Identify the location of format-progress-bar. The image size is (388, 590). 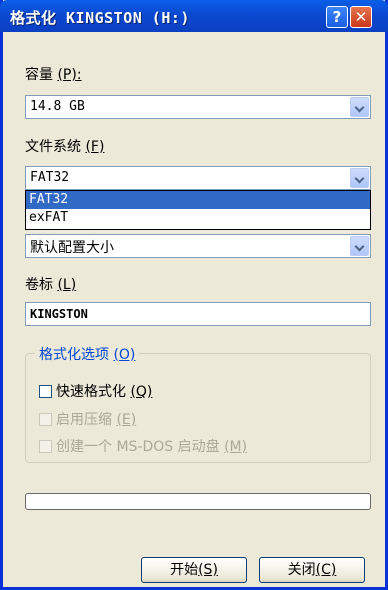
(198, 501).